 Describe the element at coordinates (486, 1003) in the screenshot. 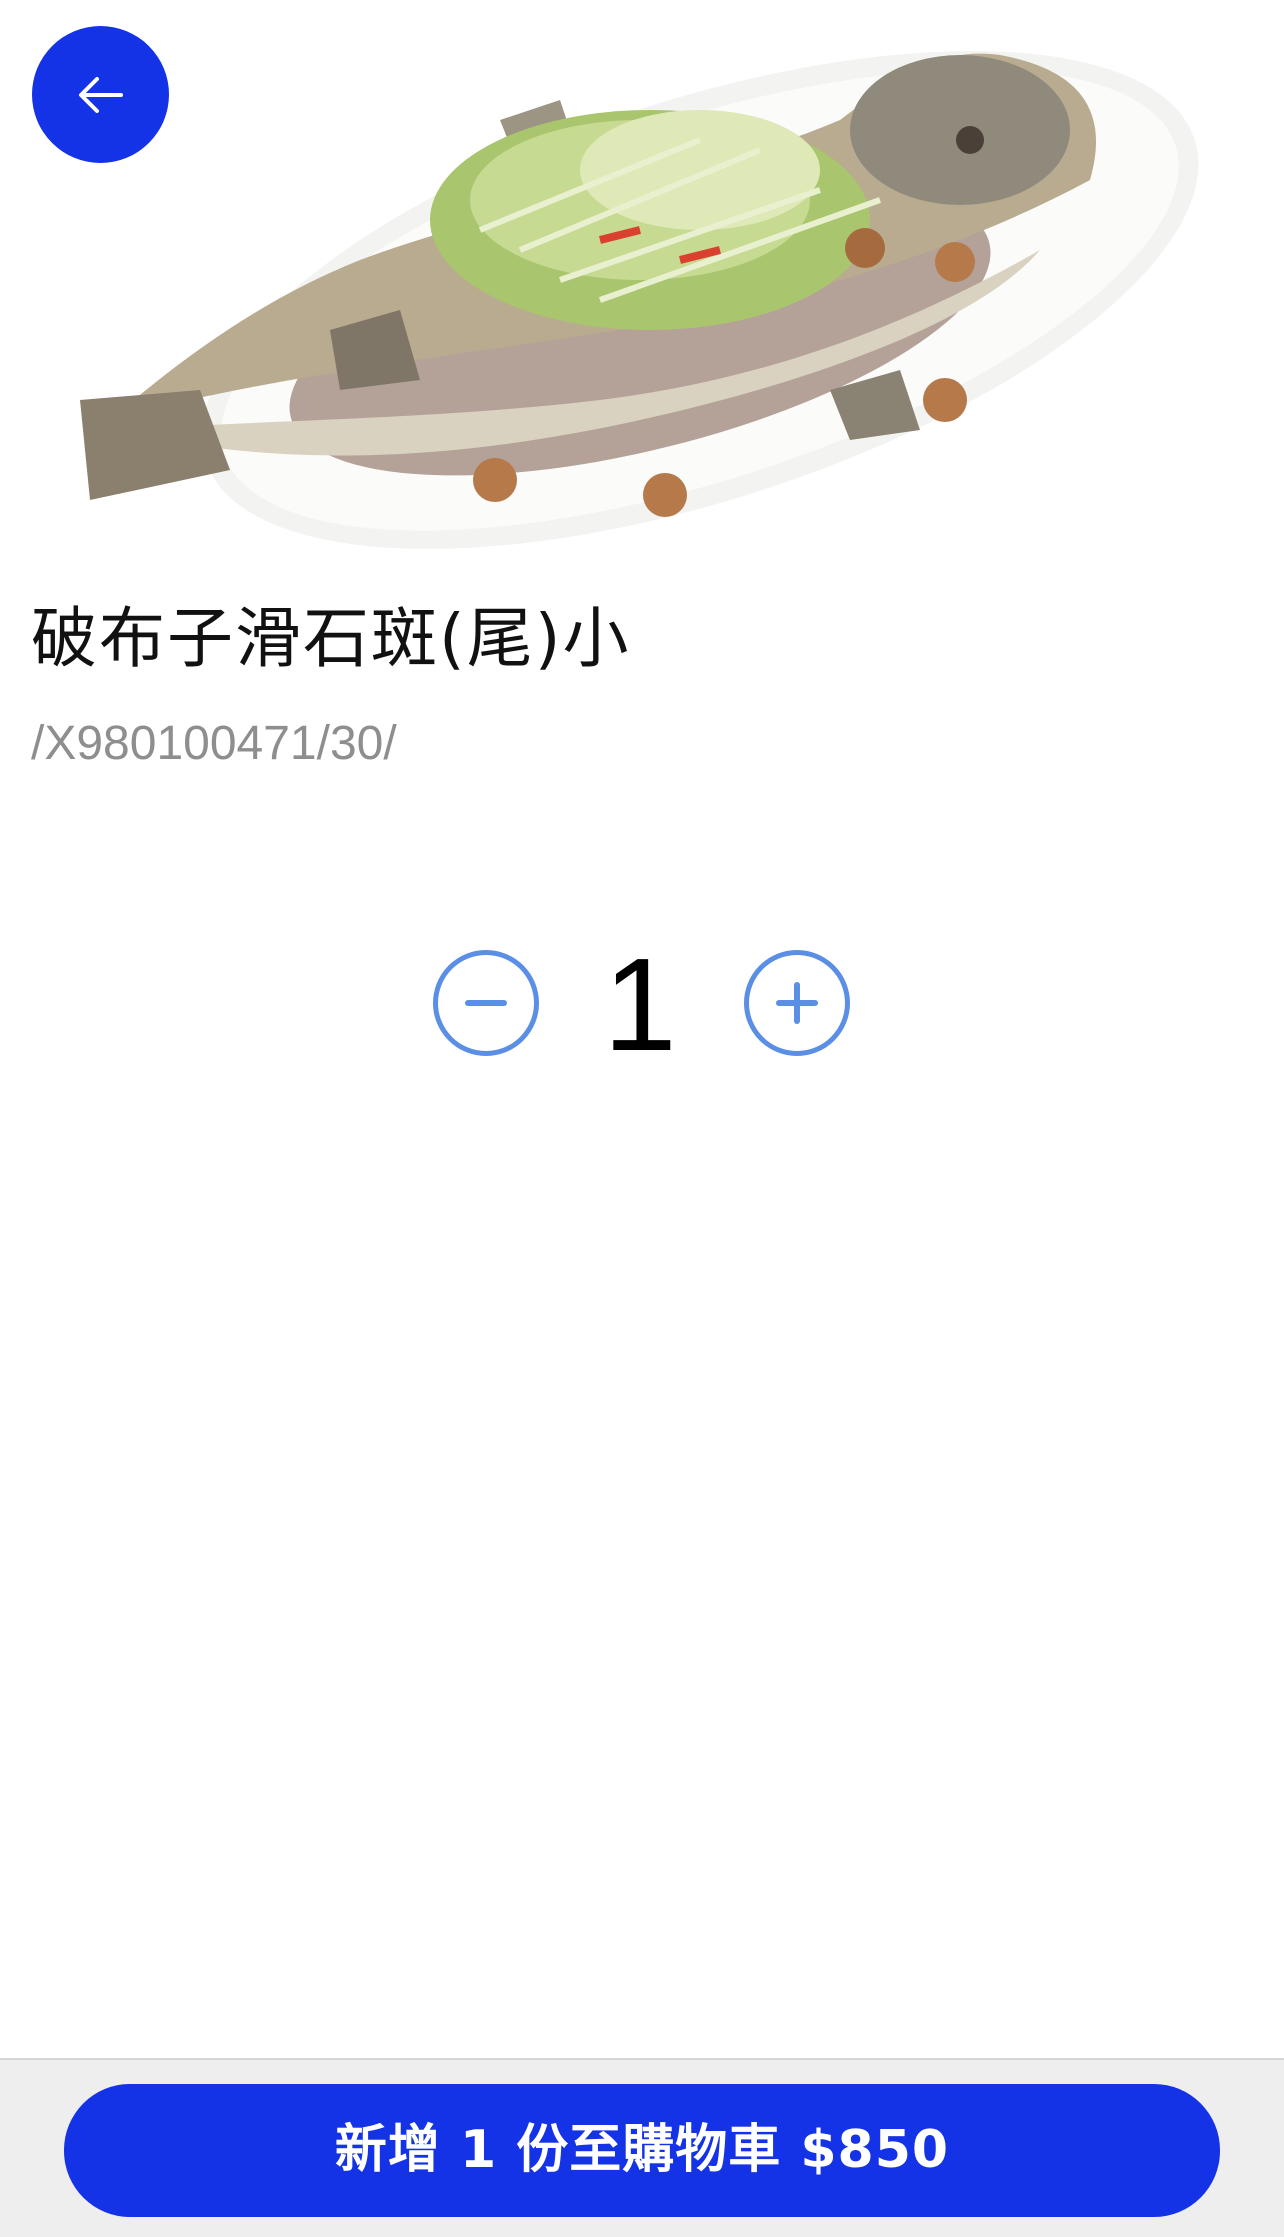

I see `decrease-quantity-button` at that location.